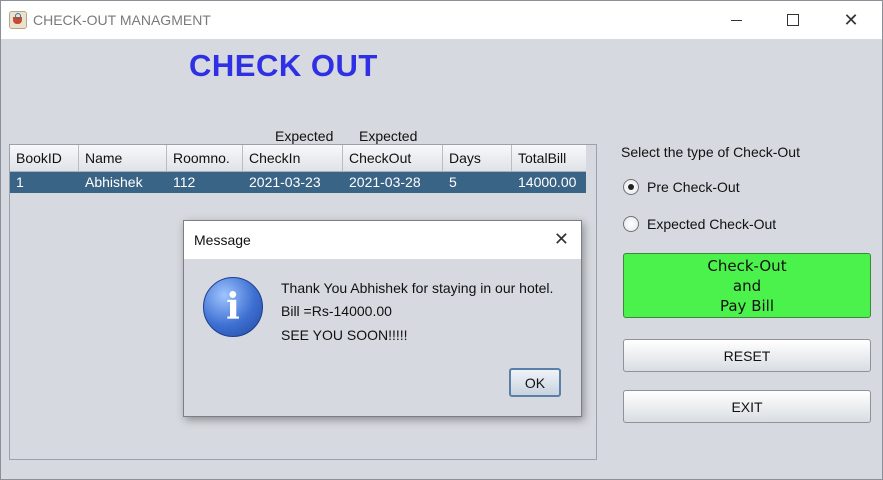 This screenshot has height=480, width=883. I want to click on page-title: CHECK OUT, so click(283, 65).